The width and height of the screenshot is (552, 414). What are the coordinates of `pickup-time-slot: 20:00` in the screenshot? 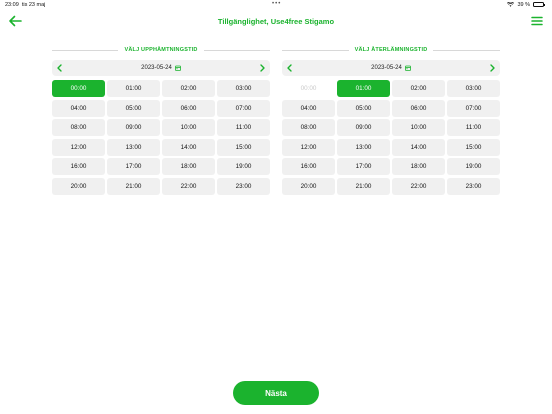 It's located at (78, 186).